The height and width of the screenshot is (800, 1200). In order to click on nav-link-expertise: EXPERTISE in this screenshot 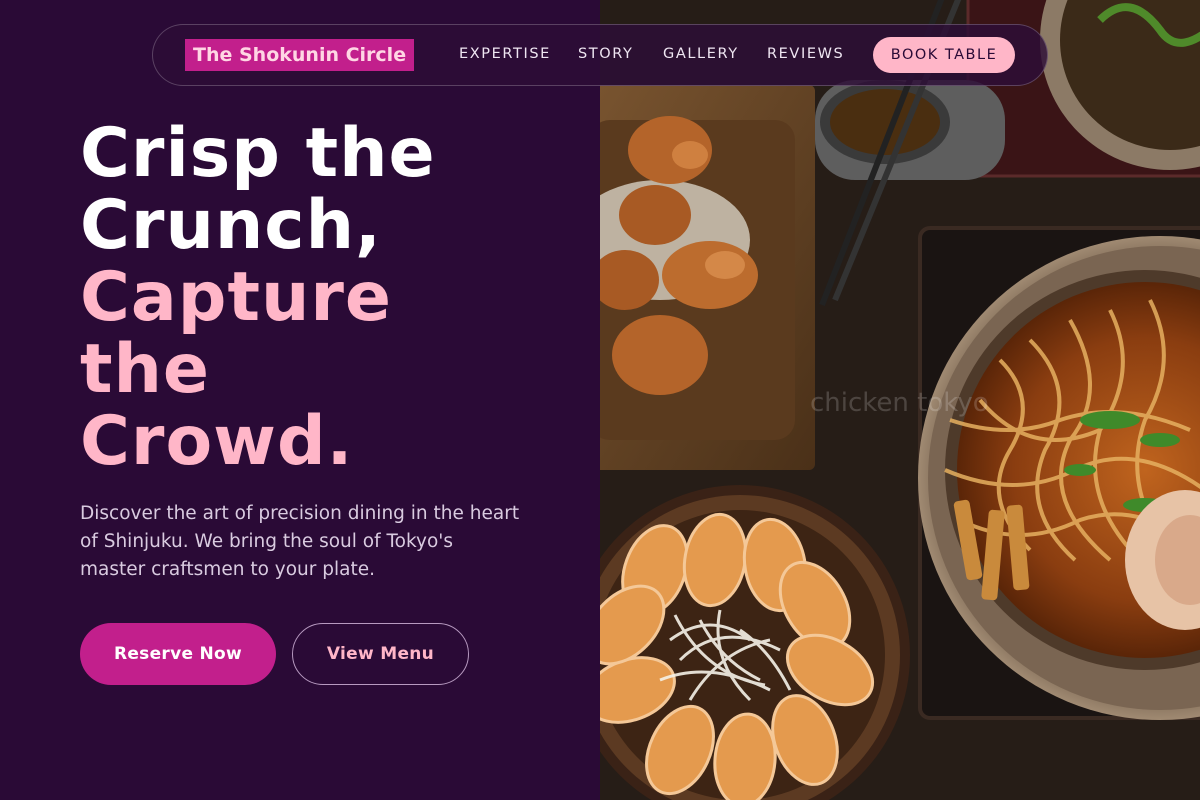, I will do `click(505, 54)`.